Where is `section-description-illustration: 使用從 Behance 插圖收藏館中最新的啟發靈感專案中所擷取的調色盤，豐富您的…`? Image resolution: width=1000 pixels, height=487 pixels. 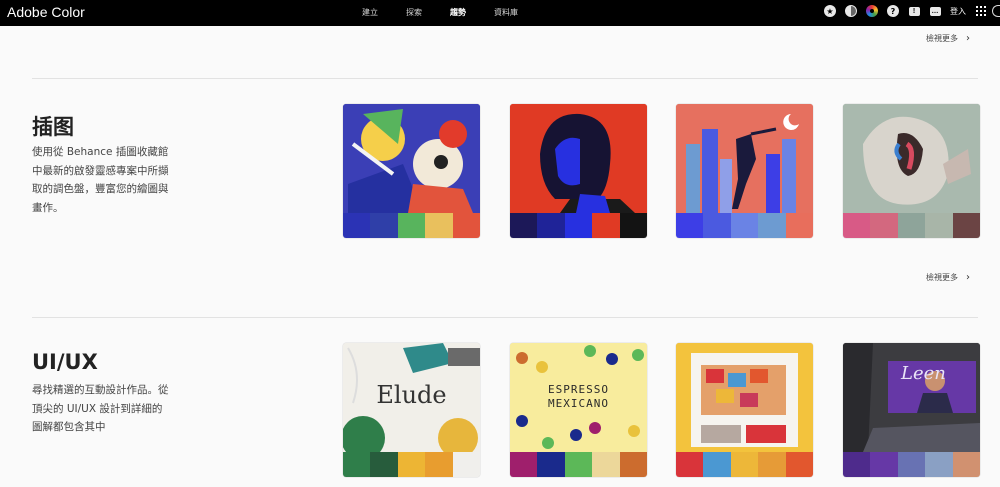 section-description-illustration: 使用從 Behance 插圖收藏館中最新的啟發靈感專案中所擷取的調色盤，豐富您的… is located at coordinates (100, 180).